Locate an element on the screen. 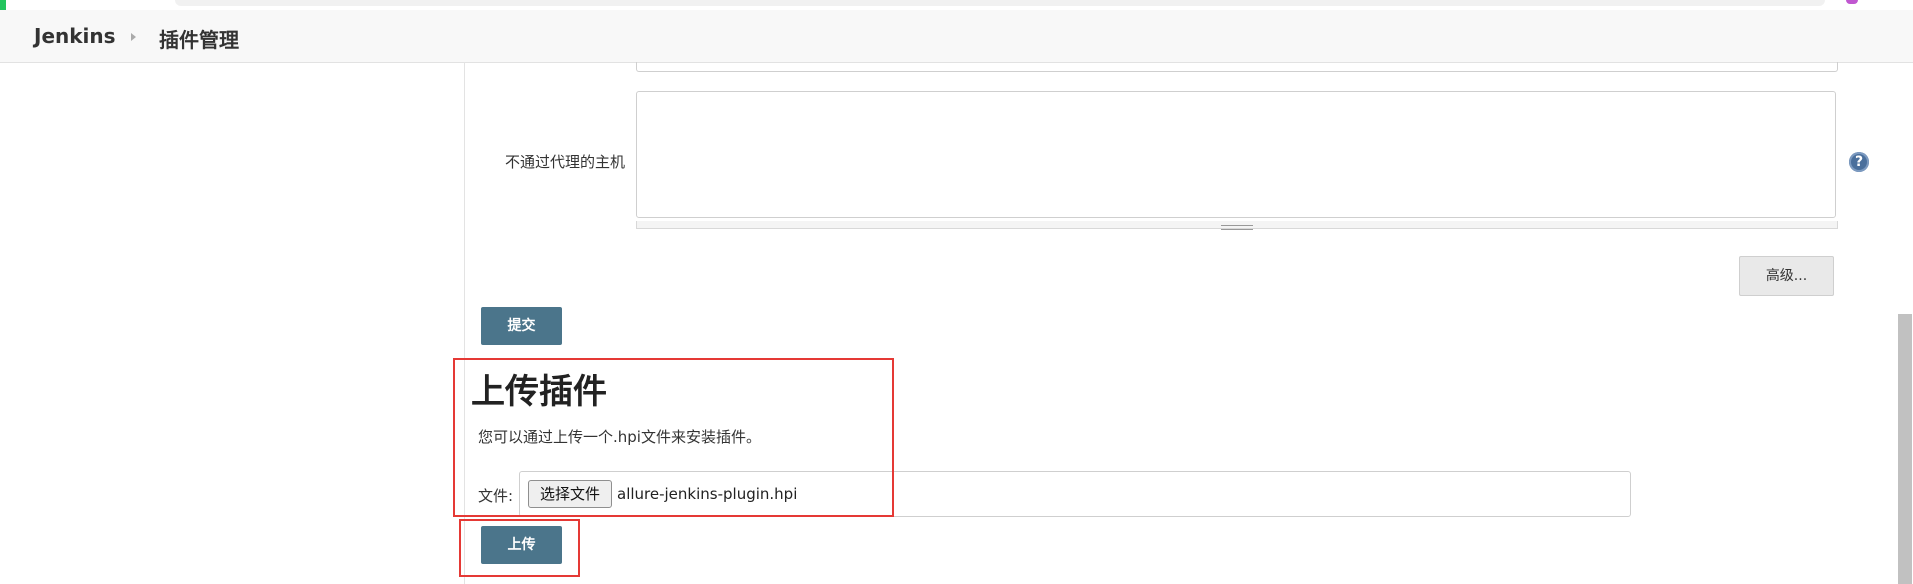 The width and height of the screenshot is (1913, 584). breadcrumb: Jenkins 插件管理 is located at coordinates (956, 36).